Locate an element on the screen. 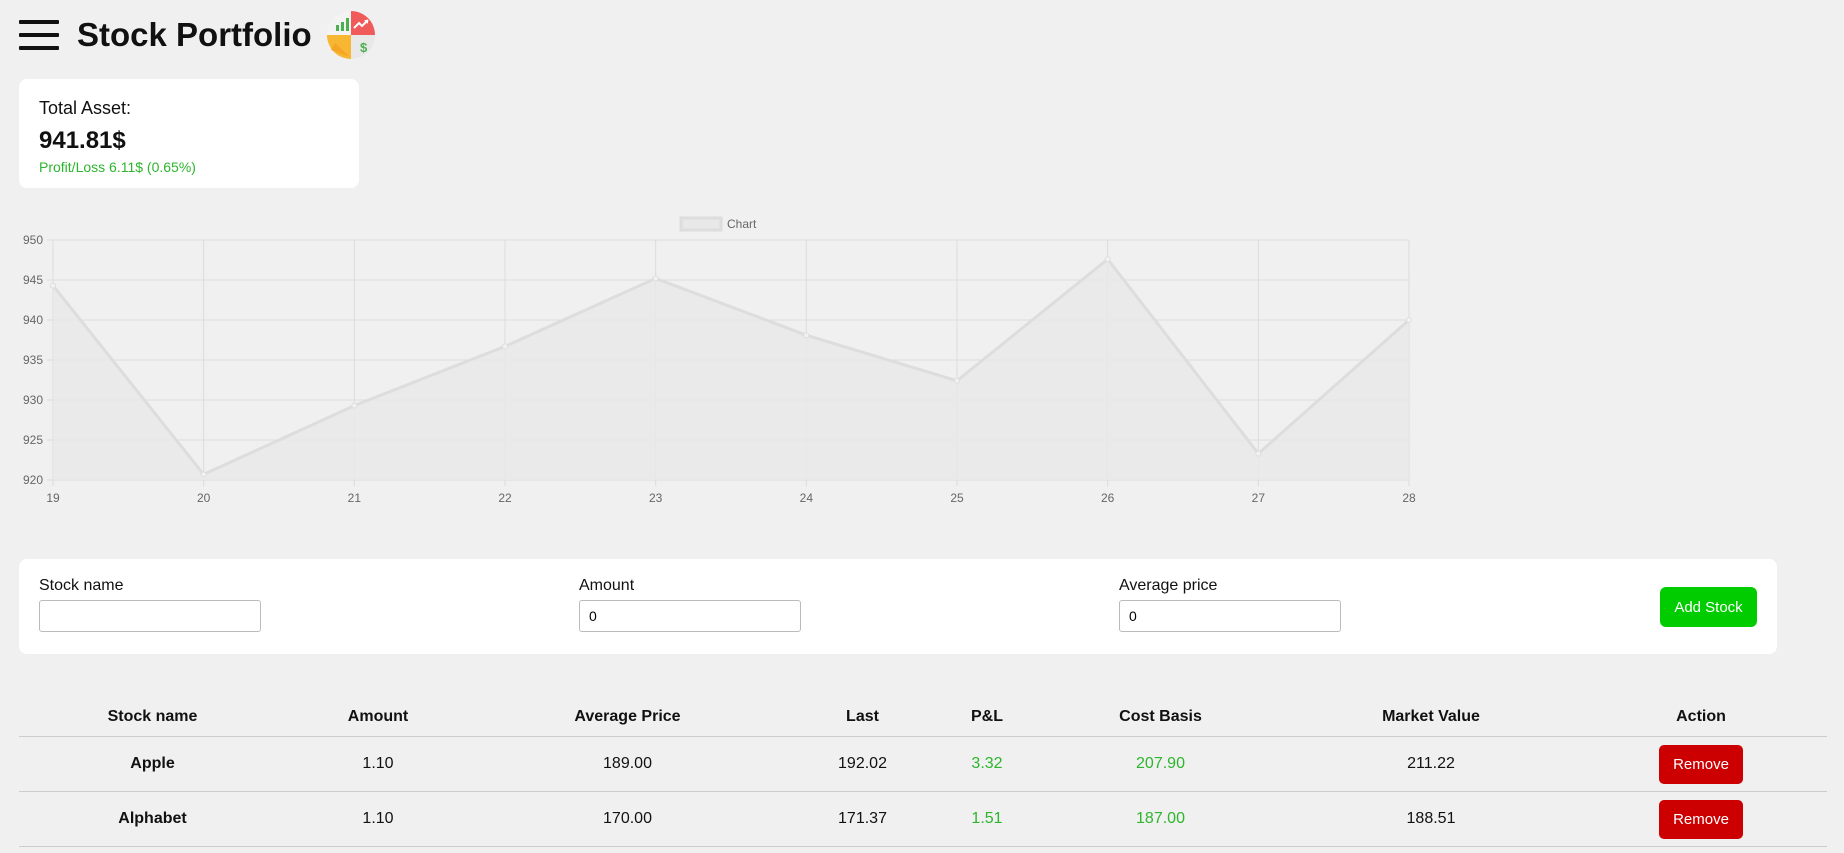 This screenshot has height=853, width=1844. column-header-stock-name: Stock name is located at coordinates (152, 717).